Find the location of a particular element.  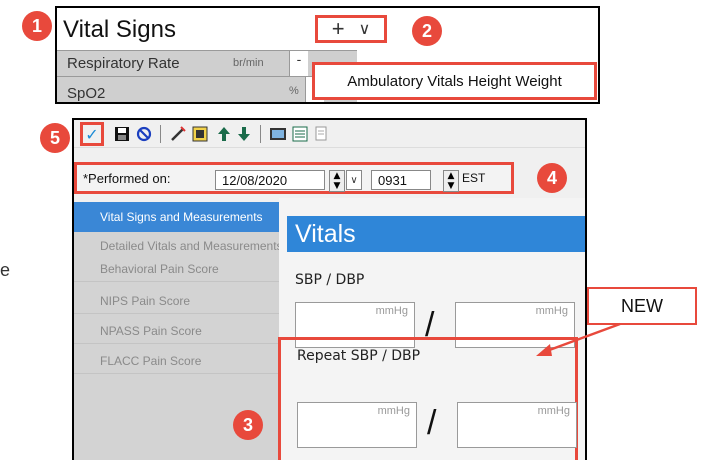

row-value: - is located at coordinates (298, 64).